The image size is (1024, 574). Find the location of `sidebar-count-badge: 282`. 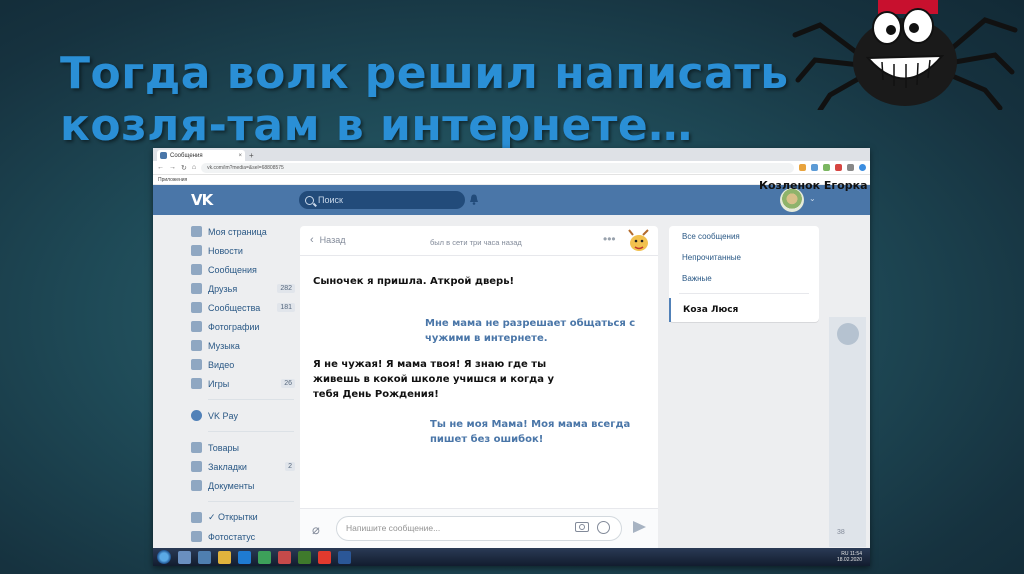

sidebar-count-badge: 282 is located at coordinates (286, 288).